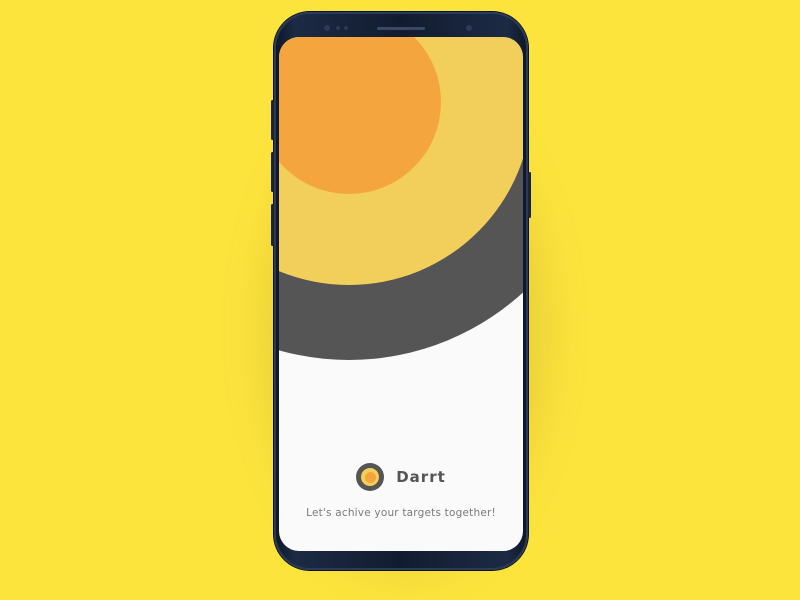  What do you see at coordinates (272, 172) in the screenshot?
I see `volume-down-button` at bounding box center [272, 172].